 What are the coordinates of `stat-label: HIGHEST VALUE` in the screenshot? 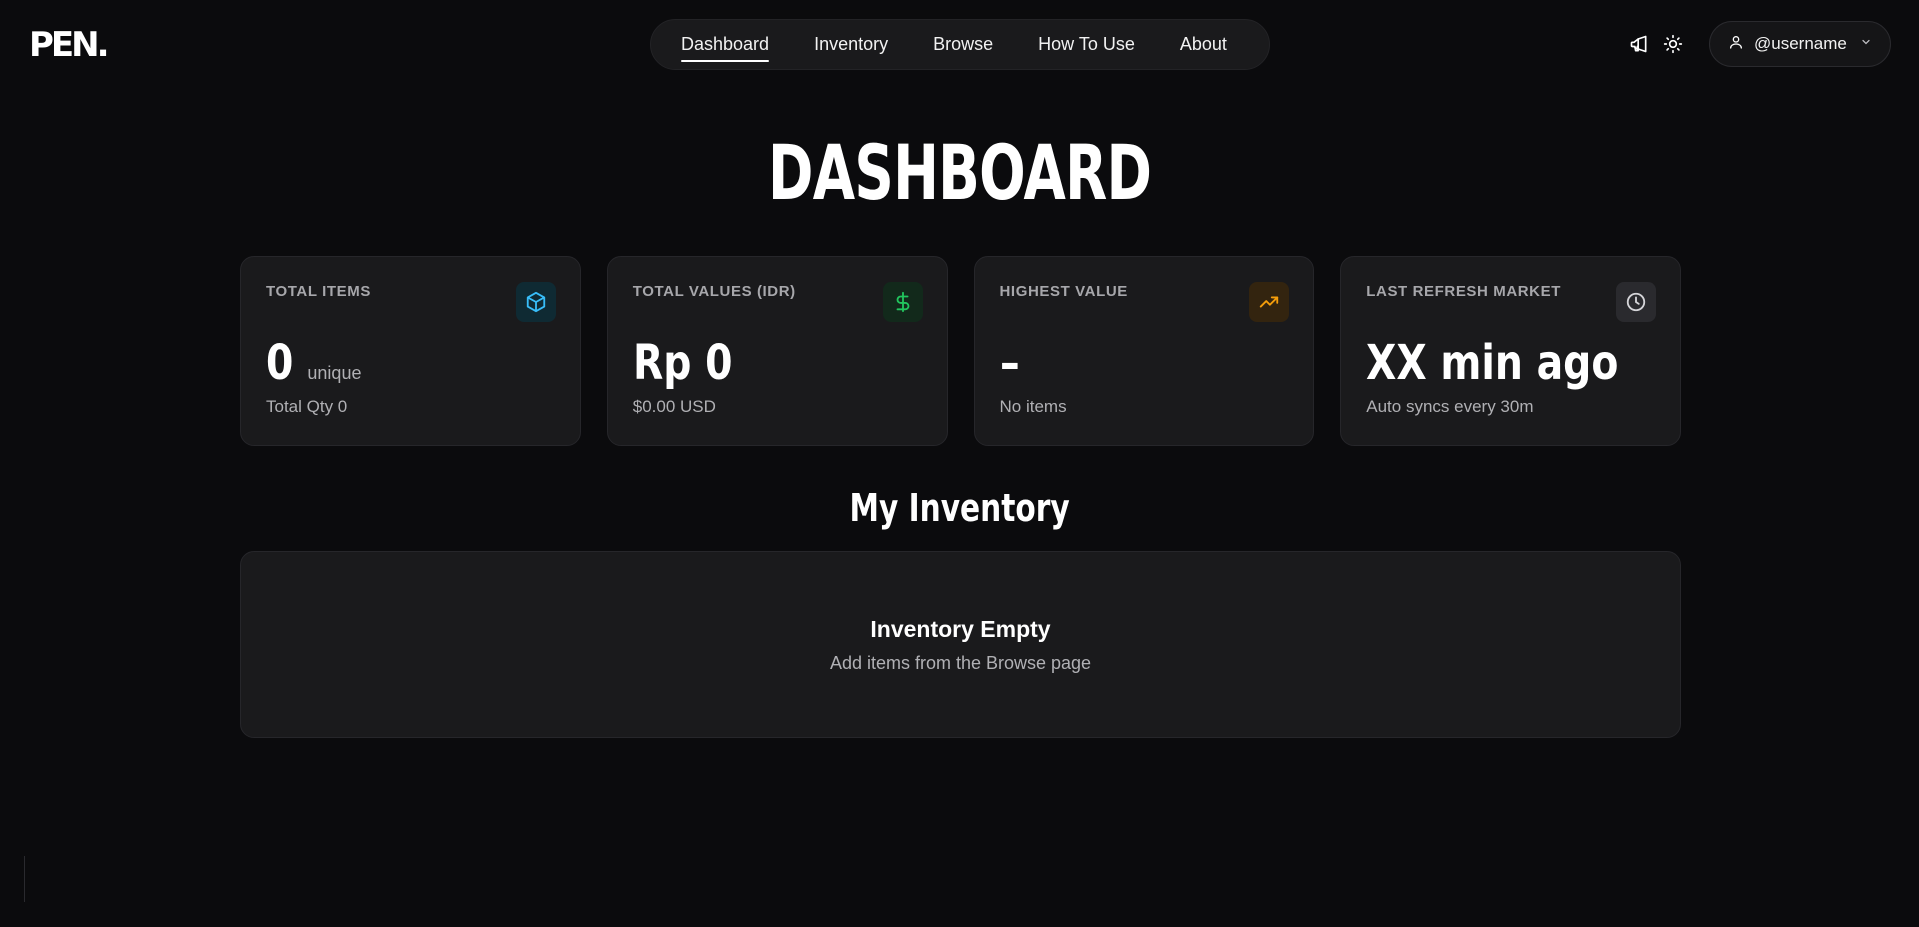 It's located at (1063, 291).